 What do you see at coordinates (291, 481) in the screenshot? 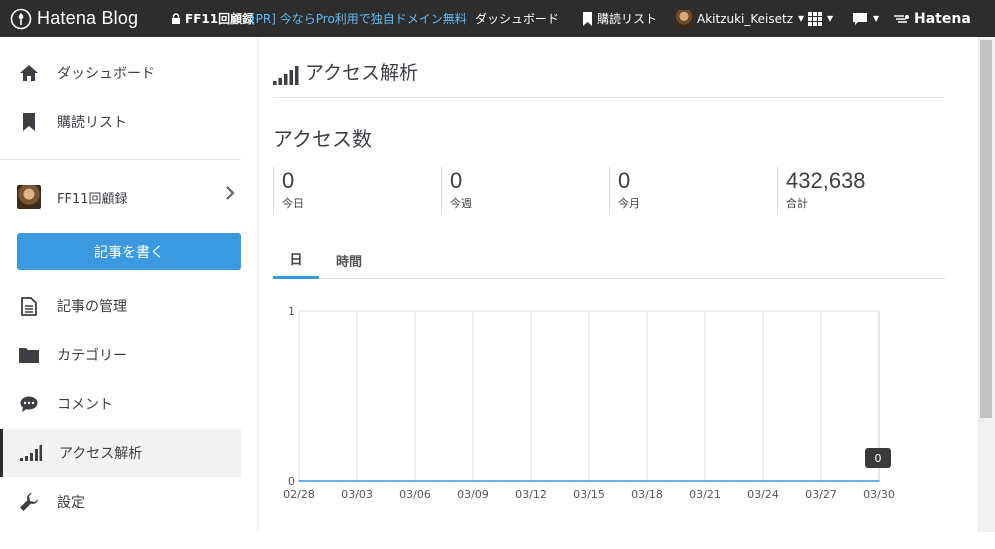
I see `chart-y-tick-label: 0` at bounding box center [291, 481].